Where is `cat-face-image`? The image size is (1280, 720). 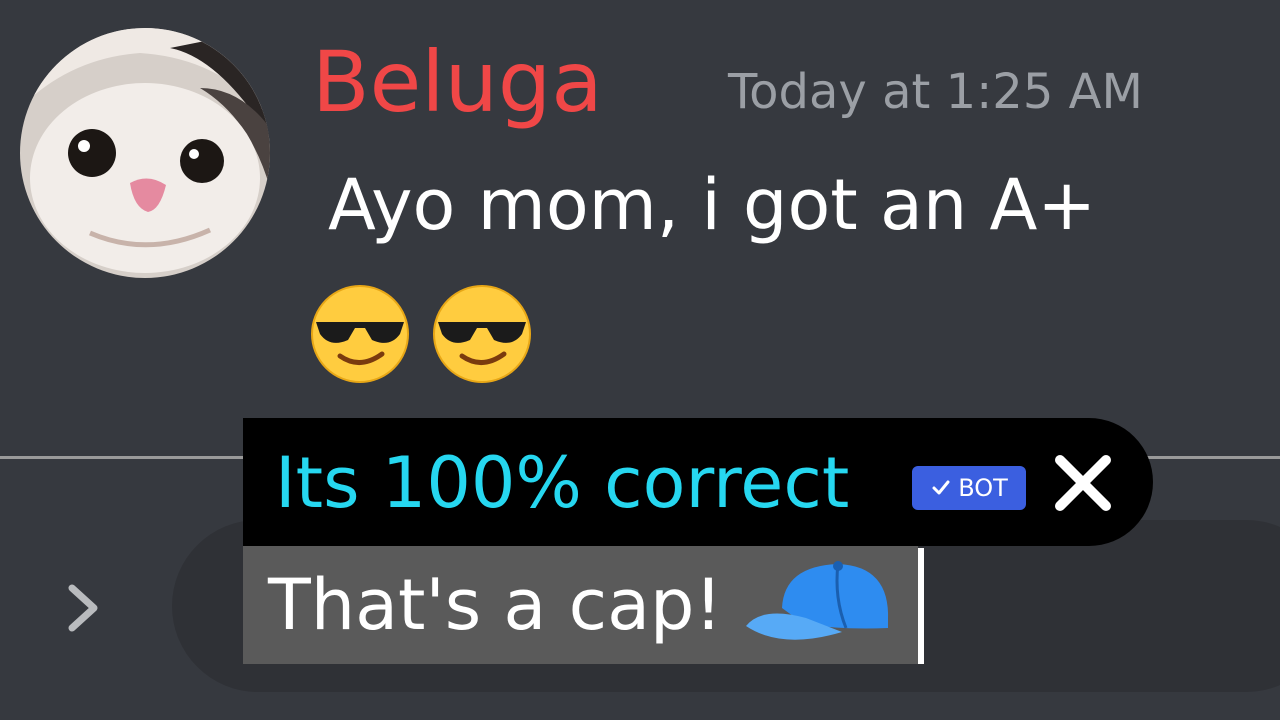 cat-face-image is located at coordinates (145, 153).